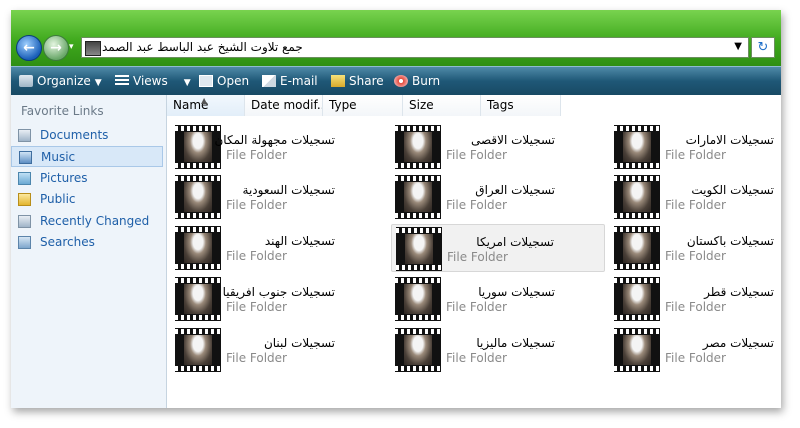 This screenshot has height=428, width=800. What do you see at coordinates (95, 221) in the screenshot?
I see `sidebar-item-label: Recently Changed` at bounding box center [95, 221].